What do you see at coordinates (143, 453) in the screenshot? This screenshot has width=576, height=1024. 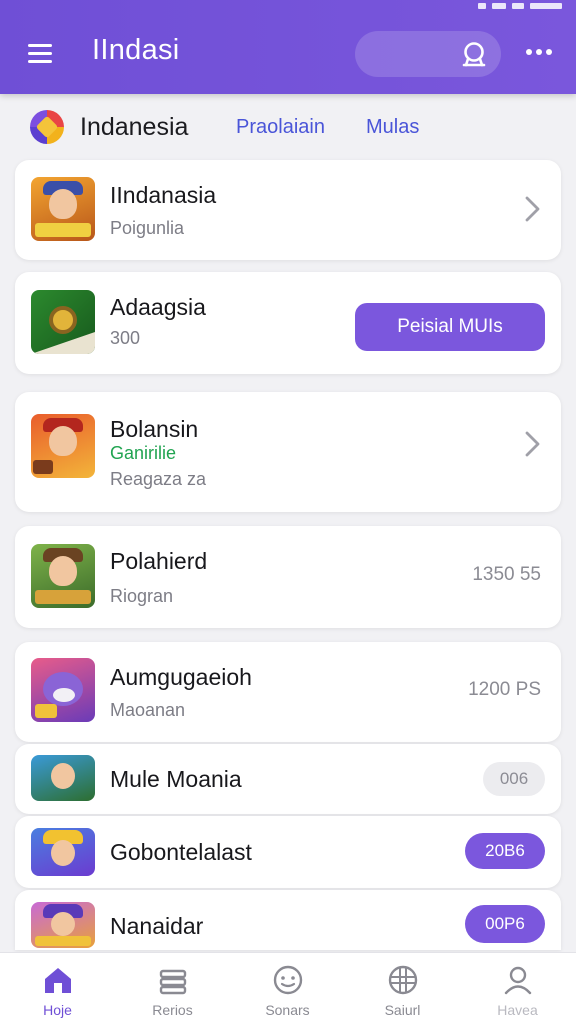 I see `card-status: Ganirilie` at bounding box center [143, 453].